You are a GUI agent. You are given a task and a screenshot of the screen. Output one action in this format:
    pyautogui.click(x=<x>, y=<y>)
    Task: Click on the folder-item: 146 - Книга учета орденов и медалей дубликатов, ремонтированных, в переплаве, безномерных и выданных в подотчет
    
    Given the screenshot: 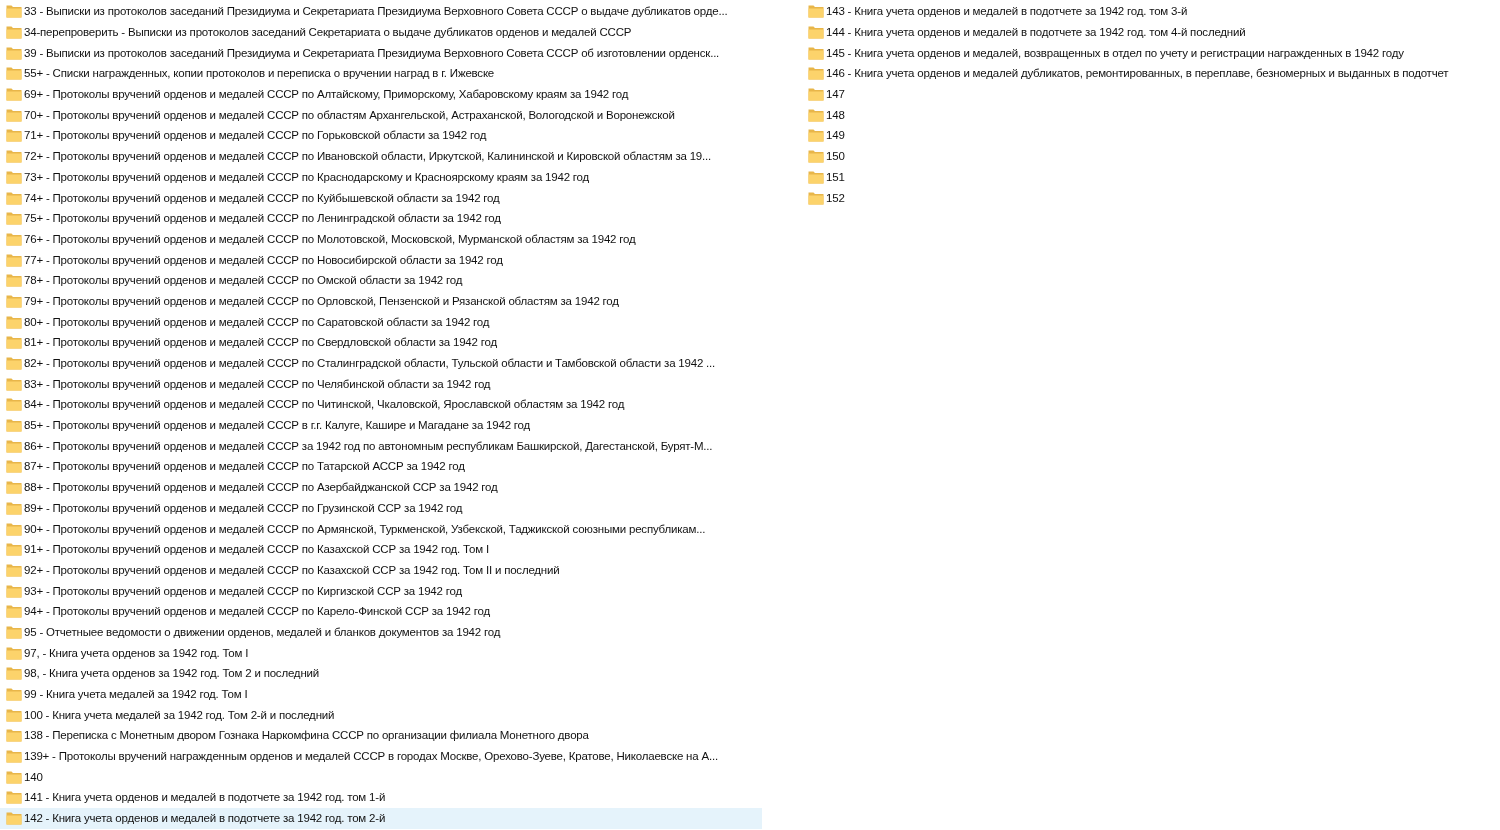 What is the action you would take?
    pyautogui.click(x=1147, y=73)
    